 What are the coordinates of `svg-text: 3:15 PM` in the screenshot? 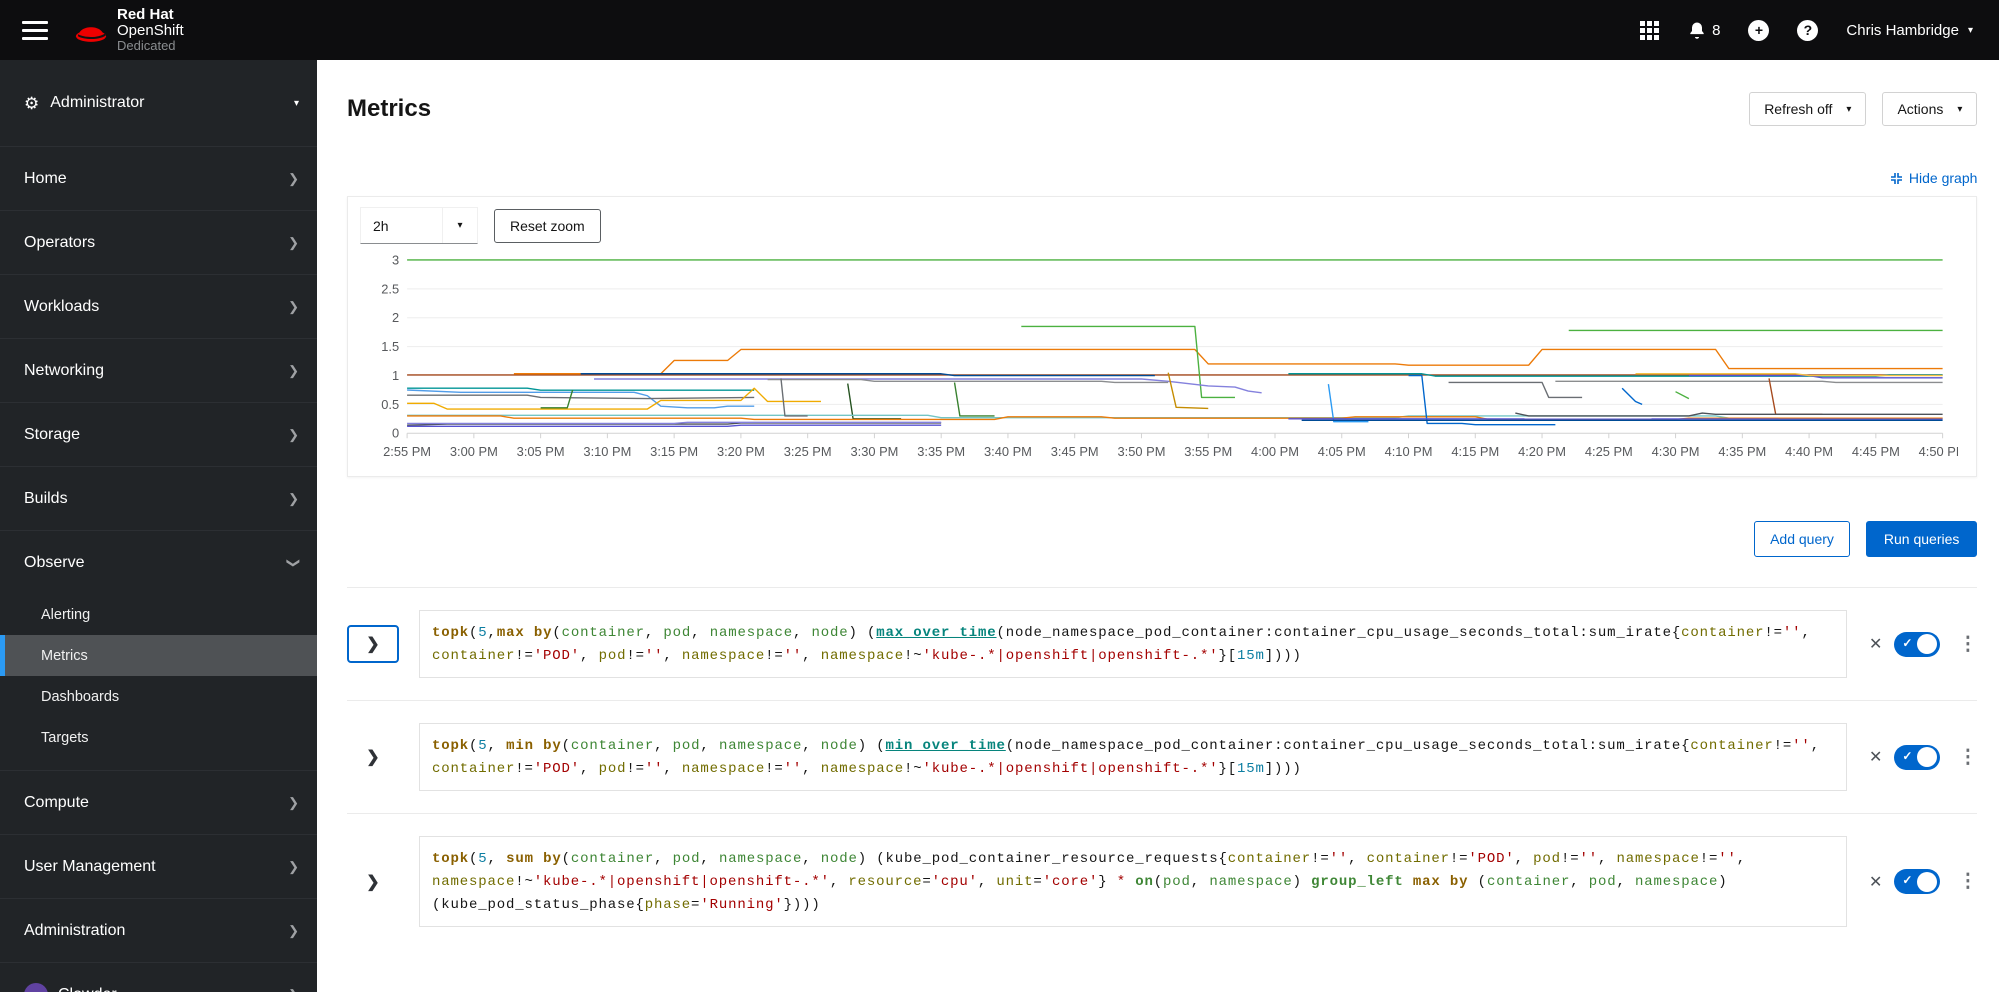 It's located at (674, 451).